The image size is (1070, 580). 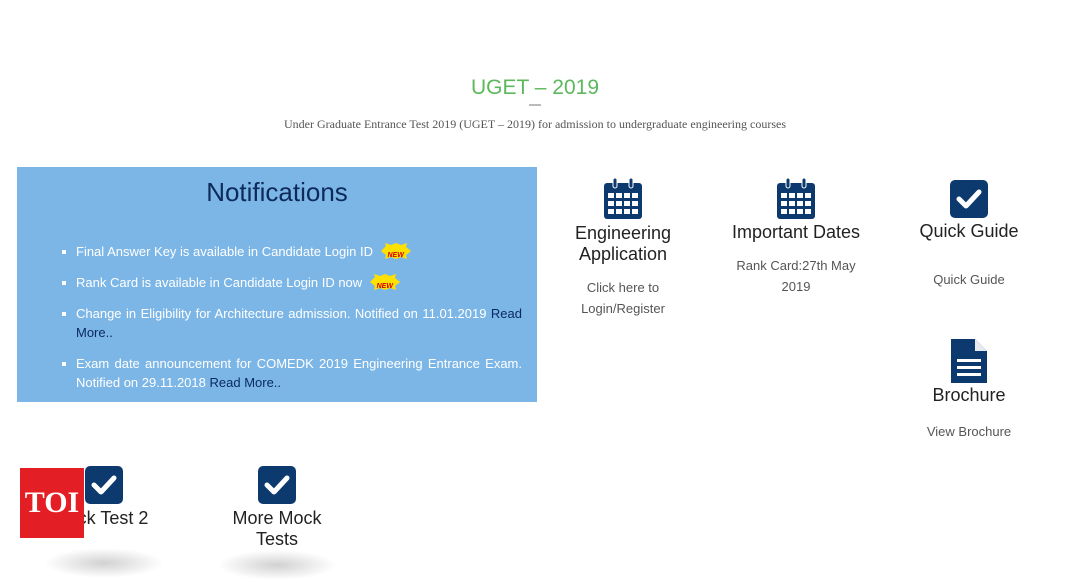 I want to click on quick-guide-tile: Quick Guide Quick Guide, so click(x=969, y=235).